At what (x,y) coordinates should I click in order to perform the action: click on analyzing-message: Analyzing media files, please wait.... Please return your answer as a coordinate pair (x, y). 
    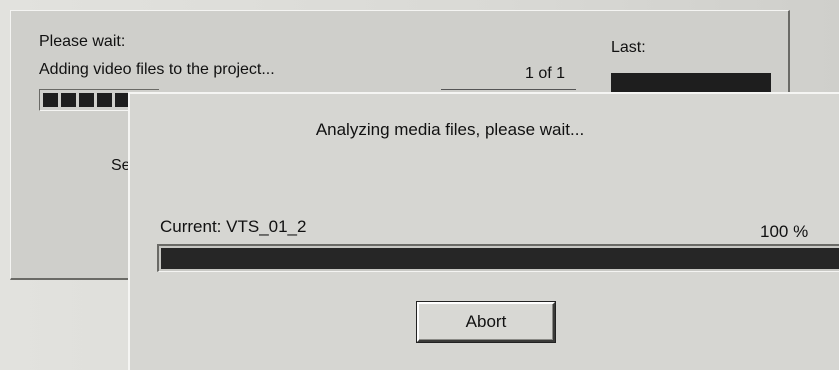
    Looking at the image, I should click on (450, 129).